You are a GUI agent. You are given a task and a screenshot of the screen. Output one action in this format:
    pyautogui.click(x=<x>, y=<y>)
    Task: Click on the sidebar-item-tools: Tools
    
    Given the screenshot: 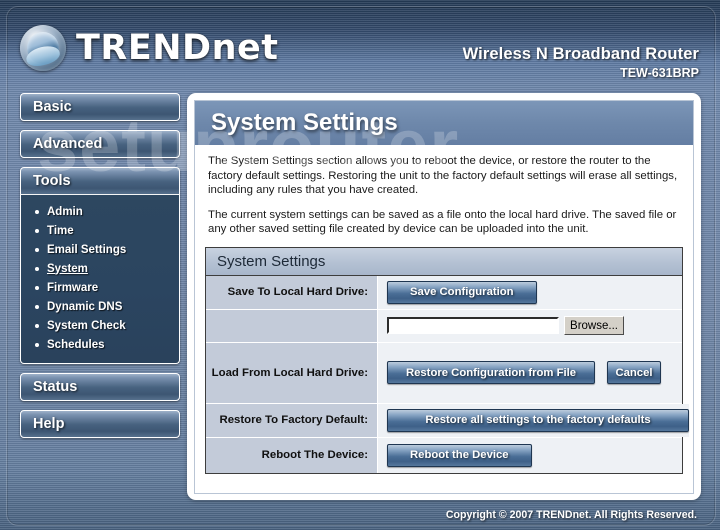 What is the action you would take?
    pyautogui.click(x=100, y=181)
    